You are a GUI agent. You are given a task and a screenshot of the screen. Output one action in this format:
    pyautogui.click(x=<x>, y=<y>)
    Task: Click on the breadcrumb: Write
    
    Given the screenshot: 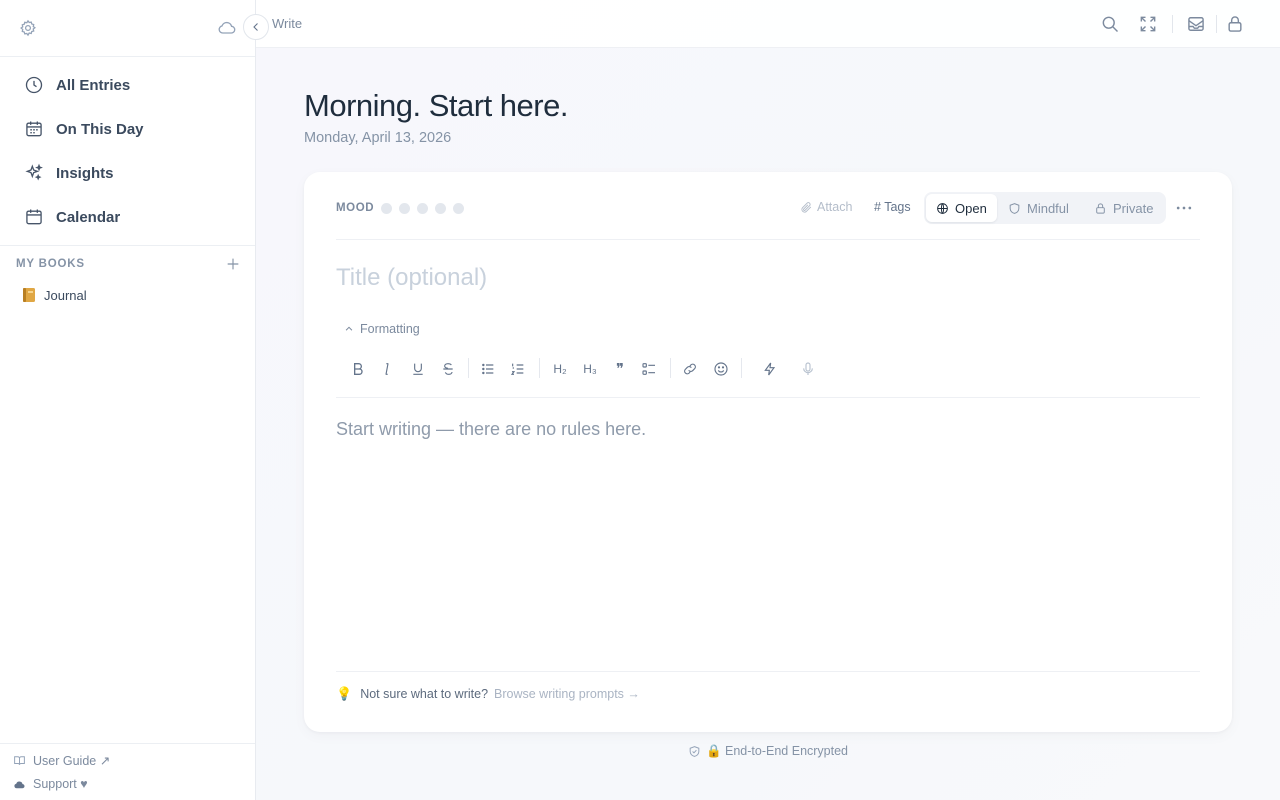 What is the action you would take?
    pyautogui.click(x=287, y=23)
    